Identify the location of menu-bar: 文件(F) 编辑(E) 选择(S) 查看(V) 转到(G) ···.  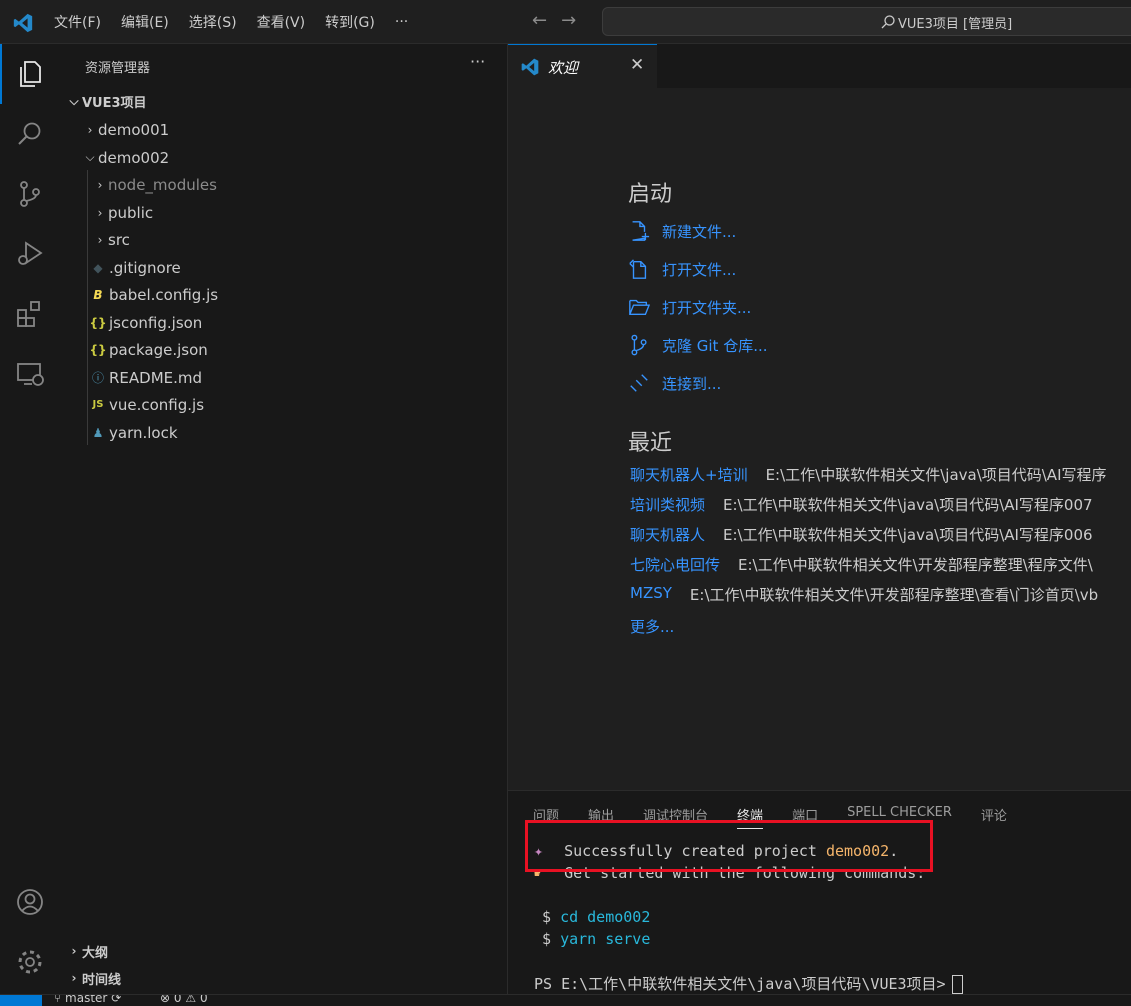
(231, 22).